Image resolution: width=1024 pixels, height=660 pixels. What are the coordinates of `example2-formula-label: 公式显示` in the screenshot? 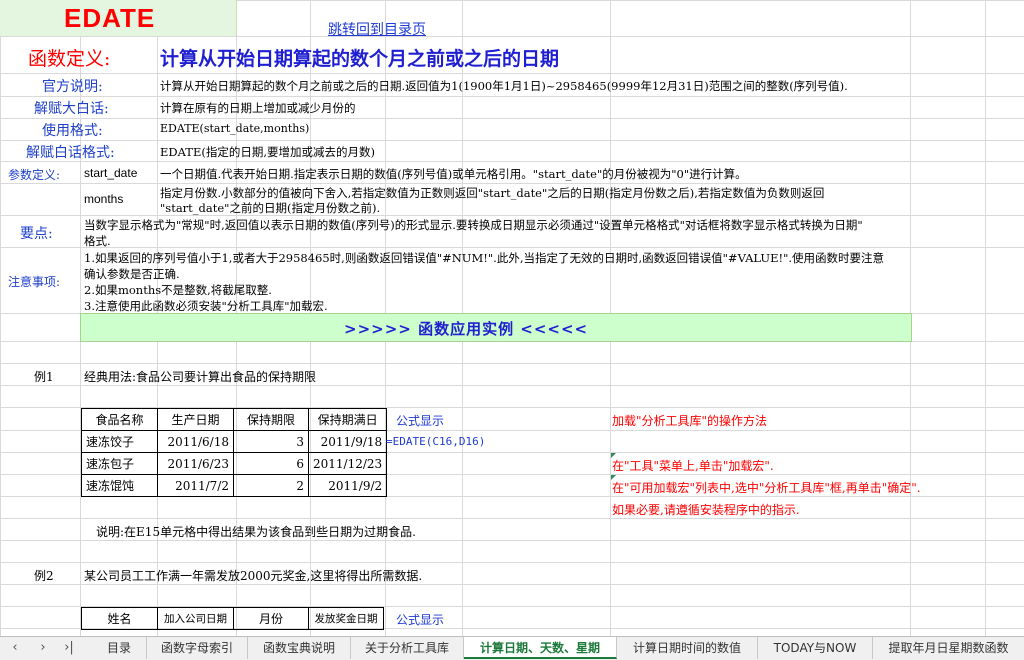 It's located at (420, 620).